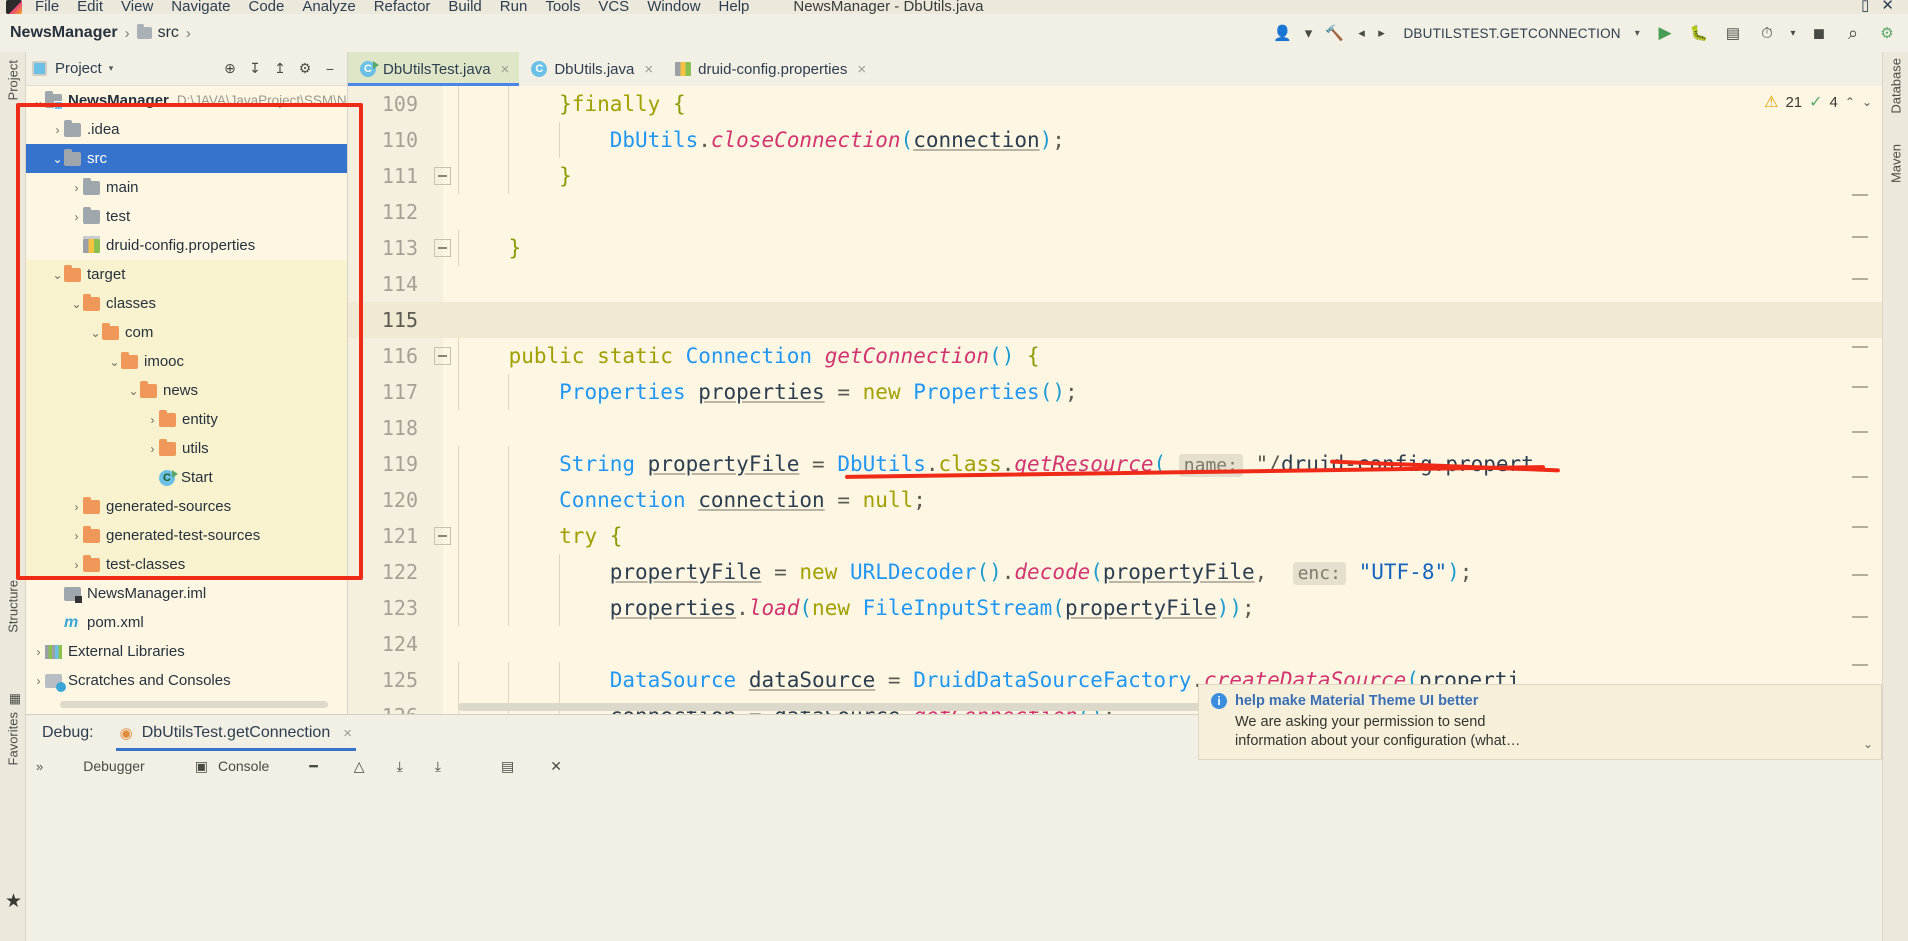  Describe the element at coordinates (1361, 33) in the screenshot. I see `navigate-back-icon: ◂` at that location.